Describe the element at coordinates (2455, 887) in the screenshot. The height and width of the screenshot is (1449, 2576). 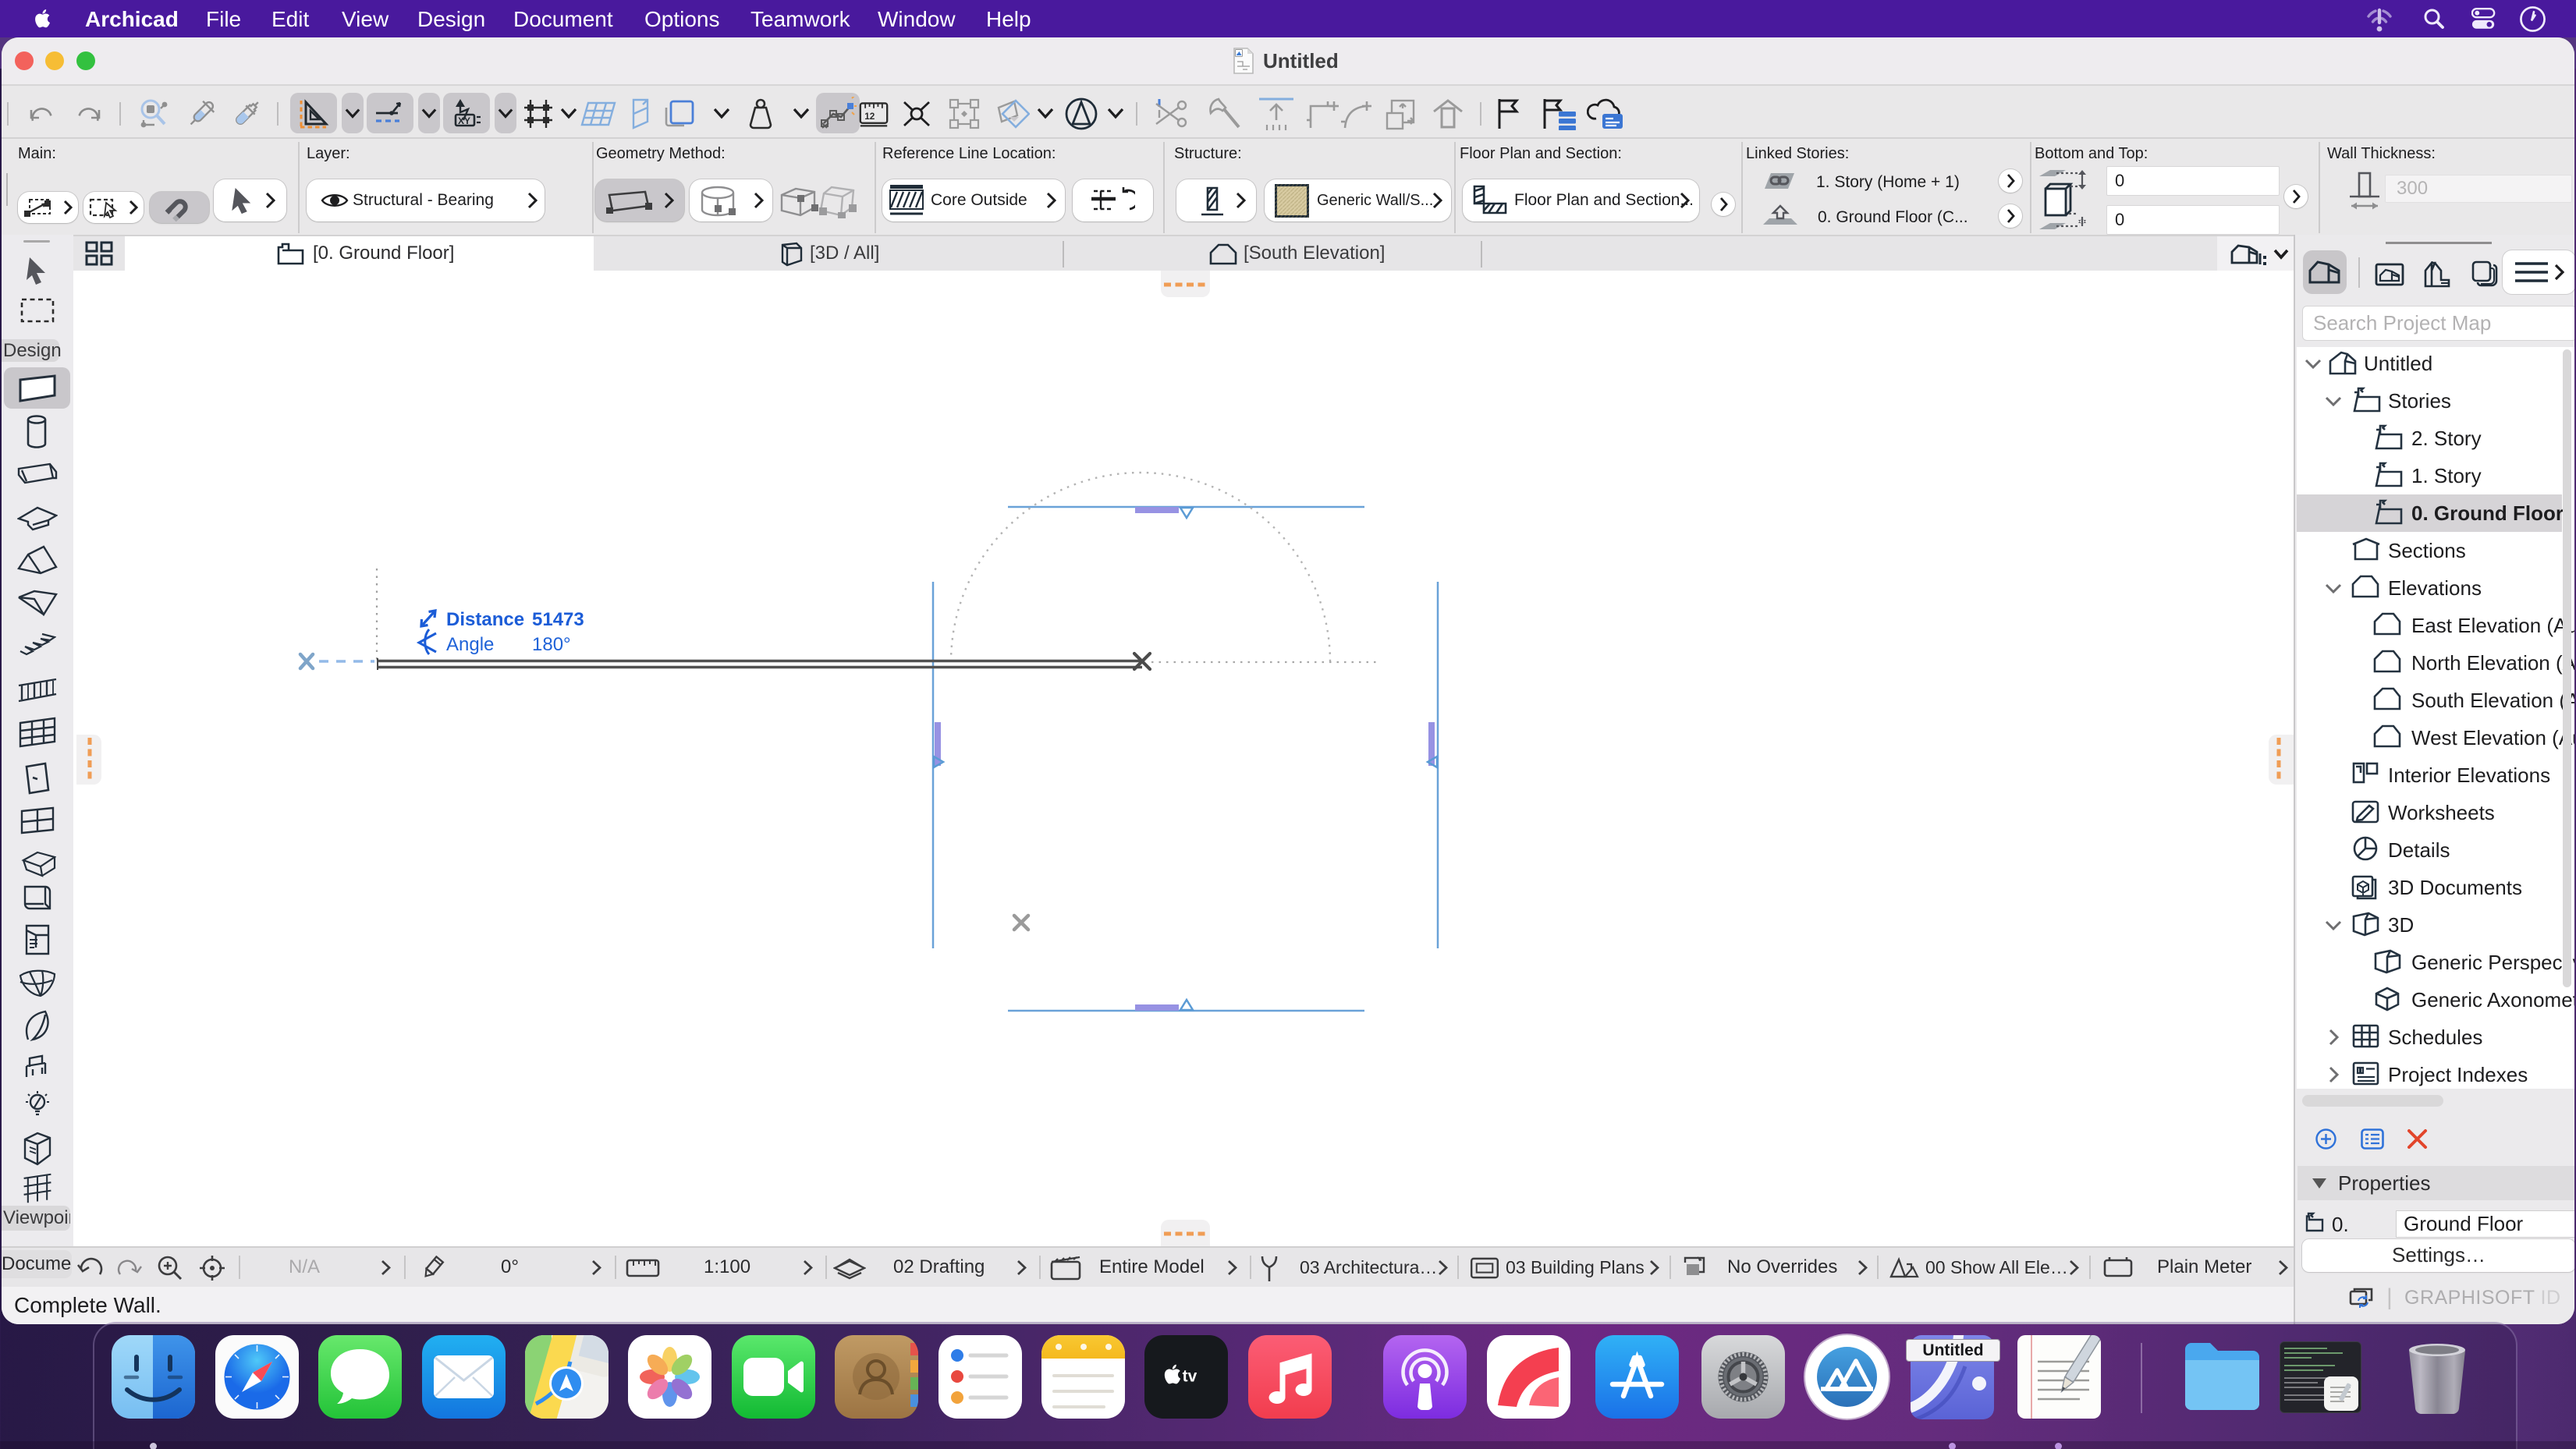
I see `svg-text: 3D Documents` at that location.